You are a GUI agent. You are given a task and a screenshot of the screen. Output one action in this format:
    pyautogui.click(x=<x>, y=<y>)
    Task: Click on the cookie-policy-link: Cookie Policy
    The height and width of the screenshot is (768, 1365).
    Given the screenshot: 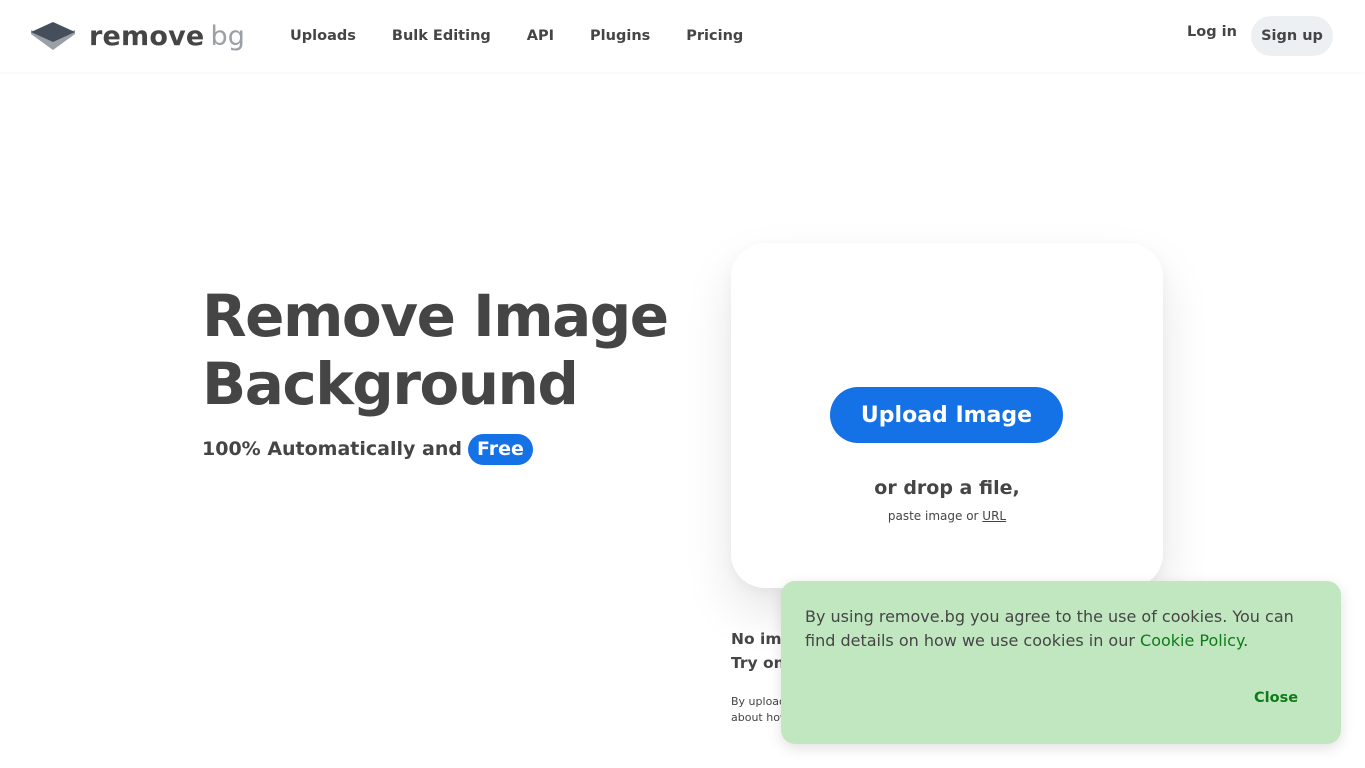 What is the action you would take?
    pyautogui.click(x=1191, y=640)
    